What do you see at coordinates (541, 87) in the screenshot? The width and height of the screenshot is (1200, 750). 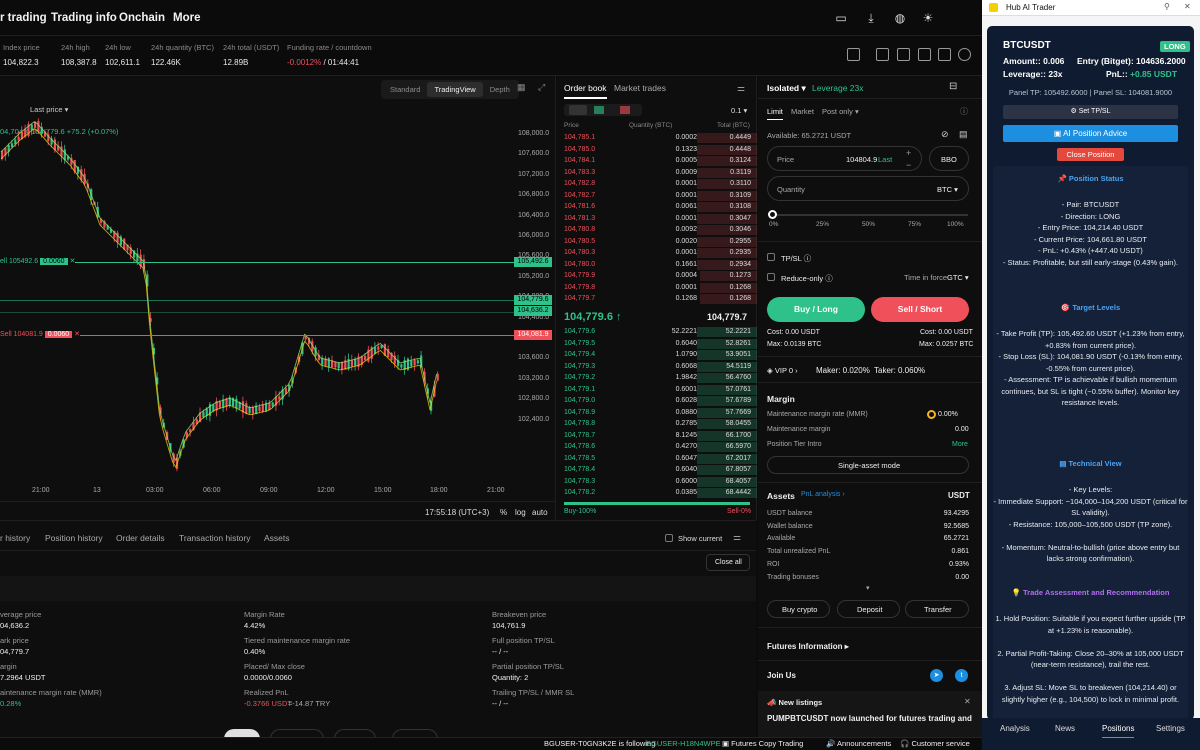 I see `fullscreen-icon: ⤢` at bounding box center [541, 87].